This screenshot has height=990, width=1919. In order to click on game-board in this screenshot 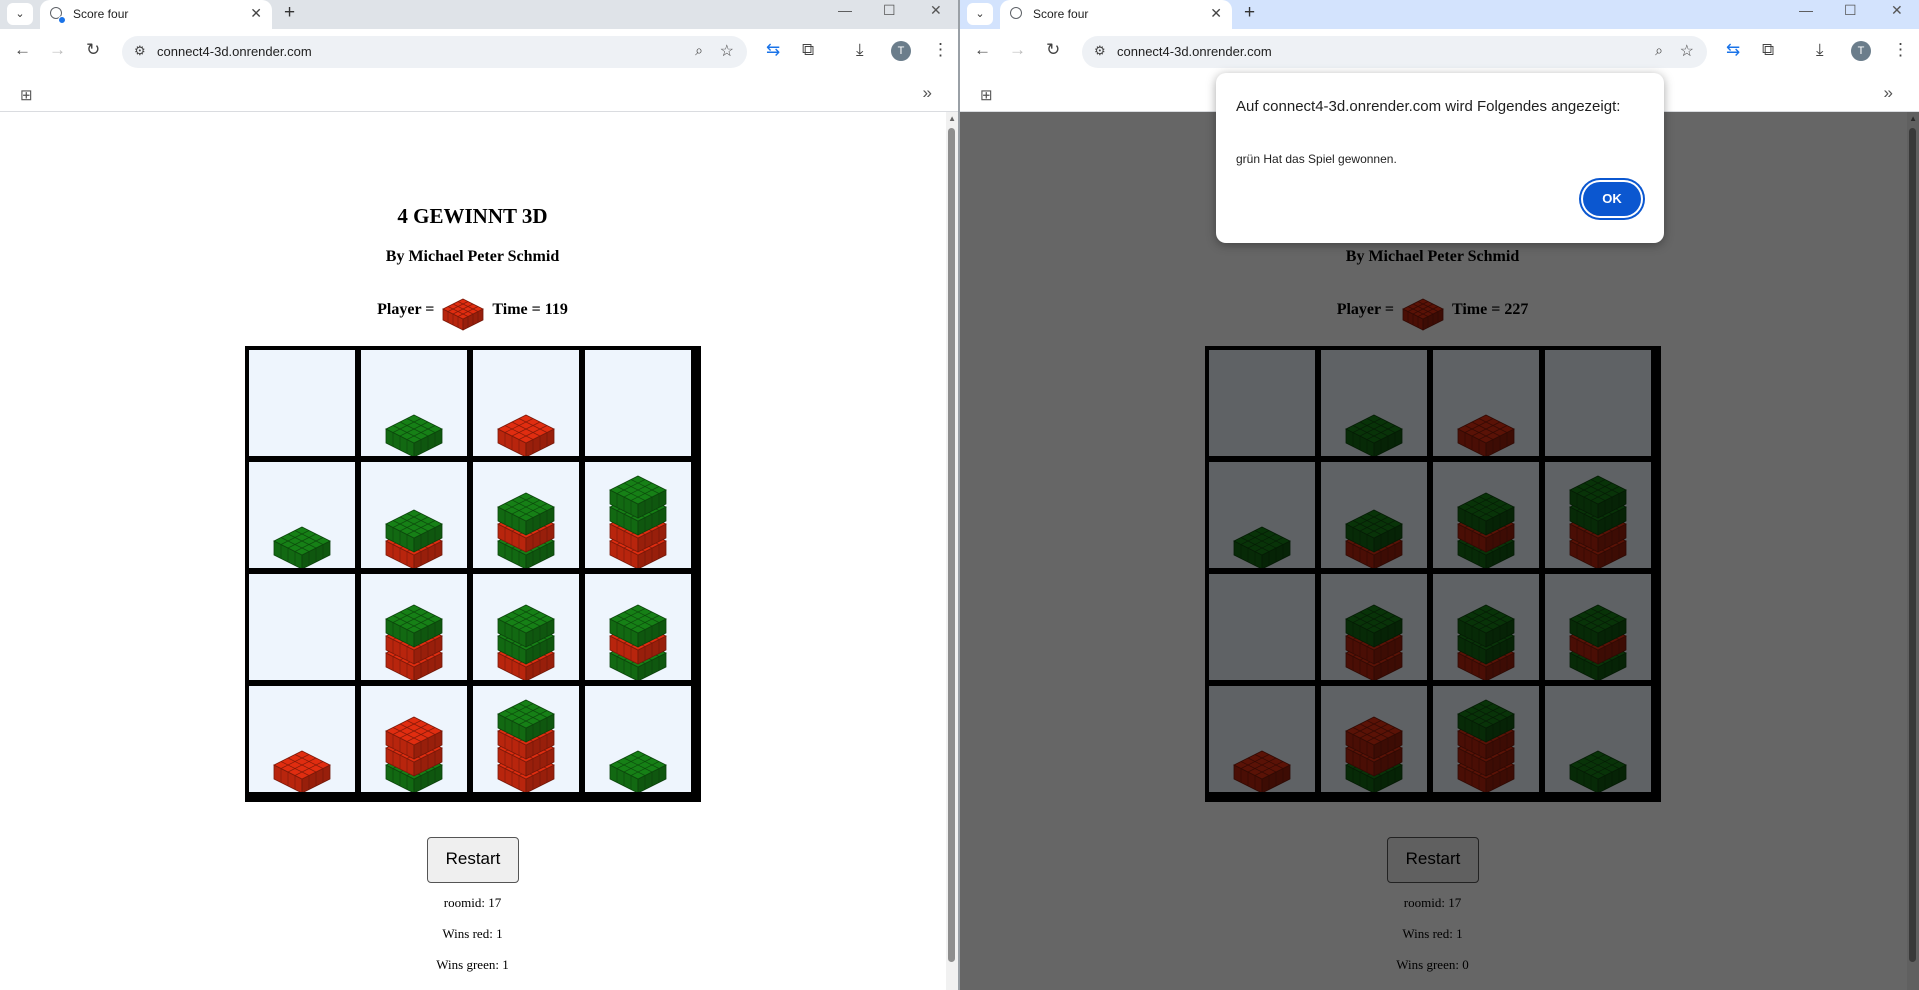, I will do `click(473, 574)`.